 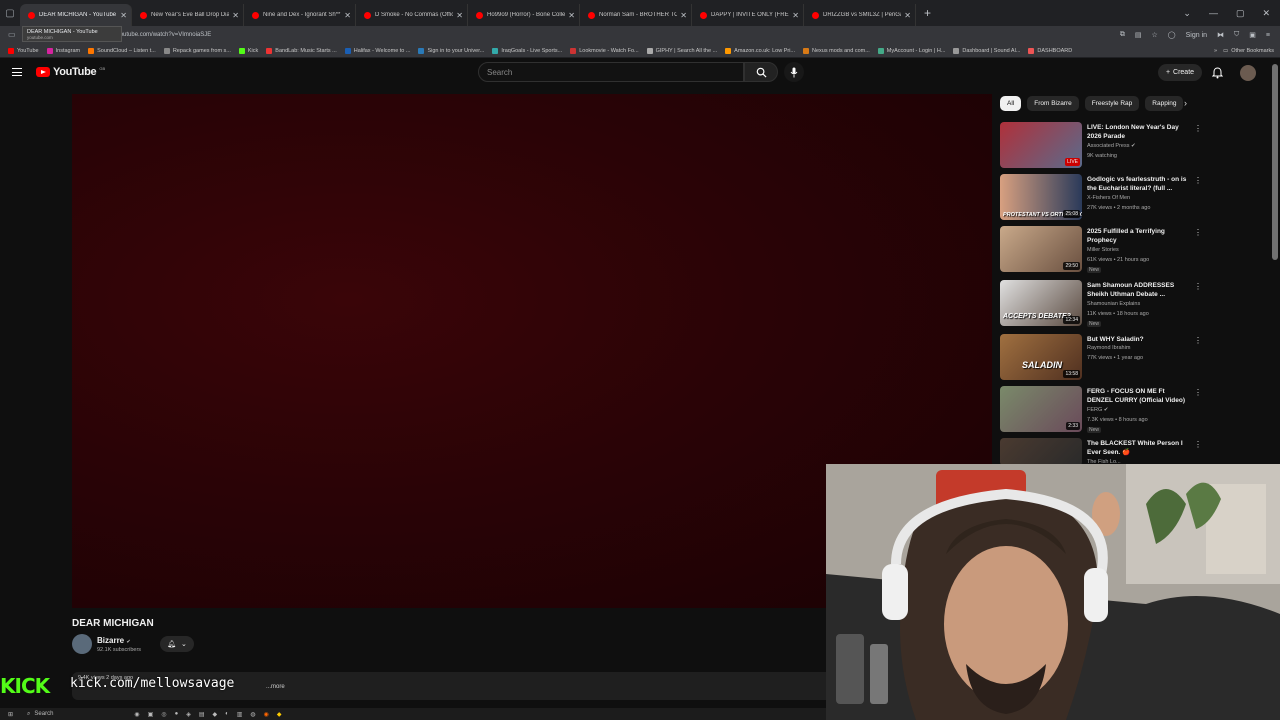 What do you see at coordinates (1139, 448) in the screenshot?
I see `recommendation-title: The BLACKEST White Person I Ever Seen. 🍎` at bounding box center [1139, 448].